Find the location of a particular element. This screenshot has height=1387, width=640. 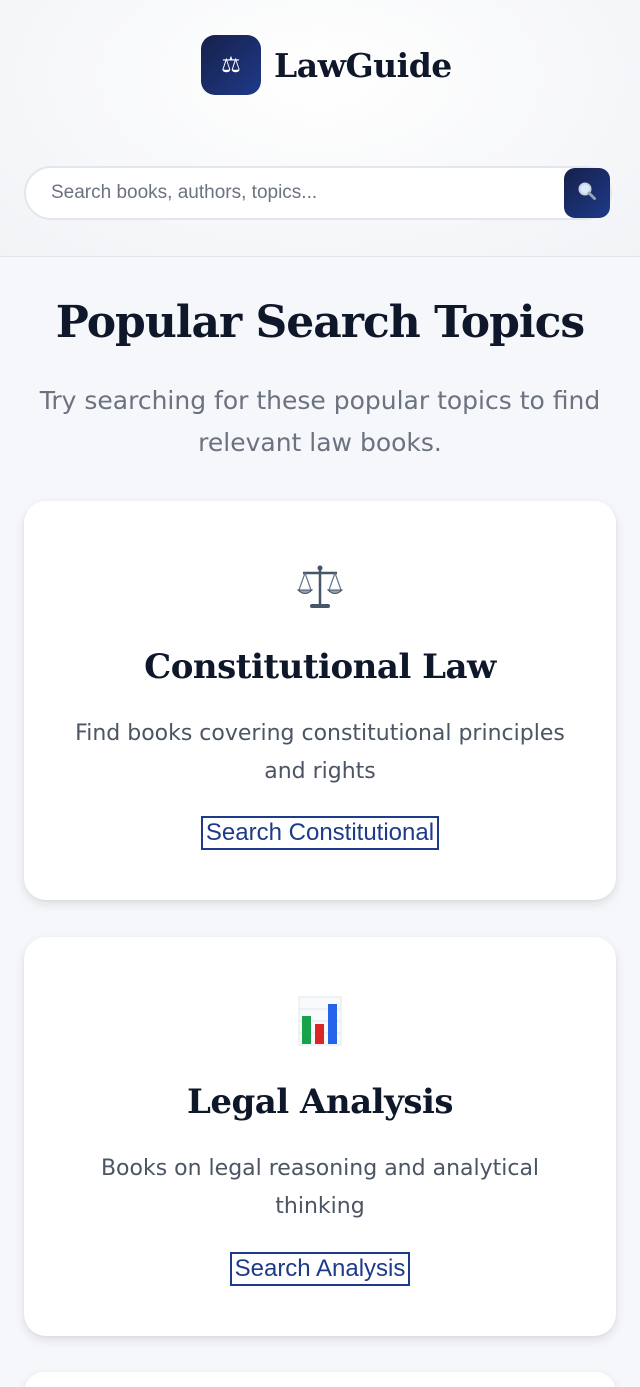

search-bar is located at coordinates (318, 193).